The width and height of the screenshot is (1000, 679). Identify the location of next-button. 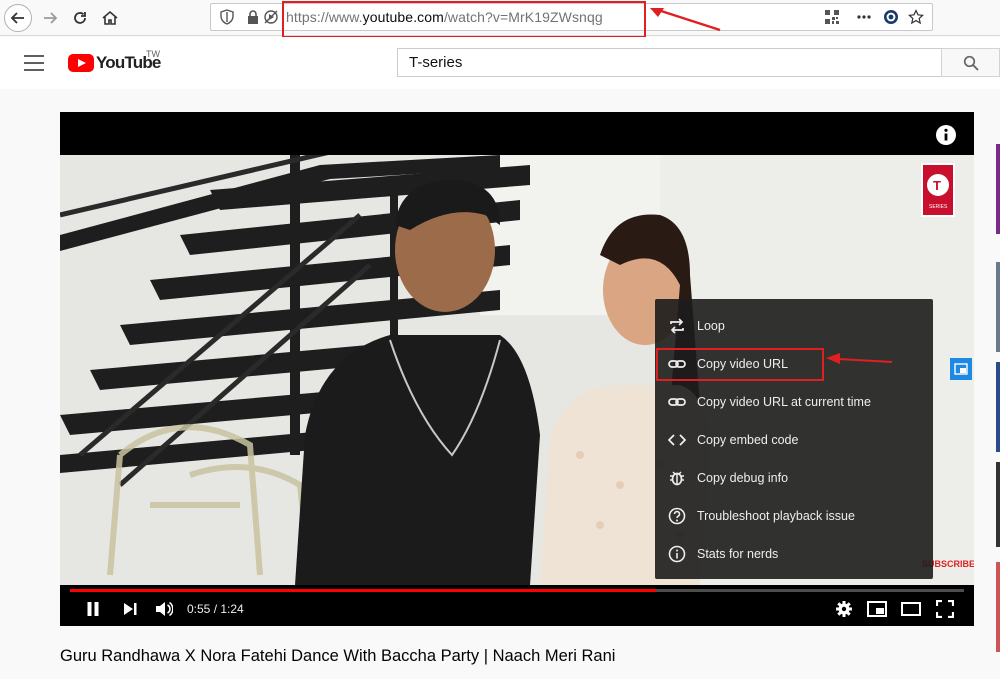
(130, 609).